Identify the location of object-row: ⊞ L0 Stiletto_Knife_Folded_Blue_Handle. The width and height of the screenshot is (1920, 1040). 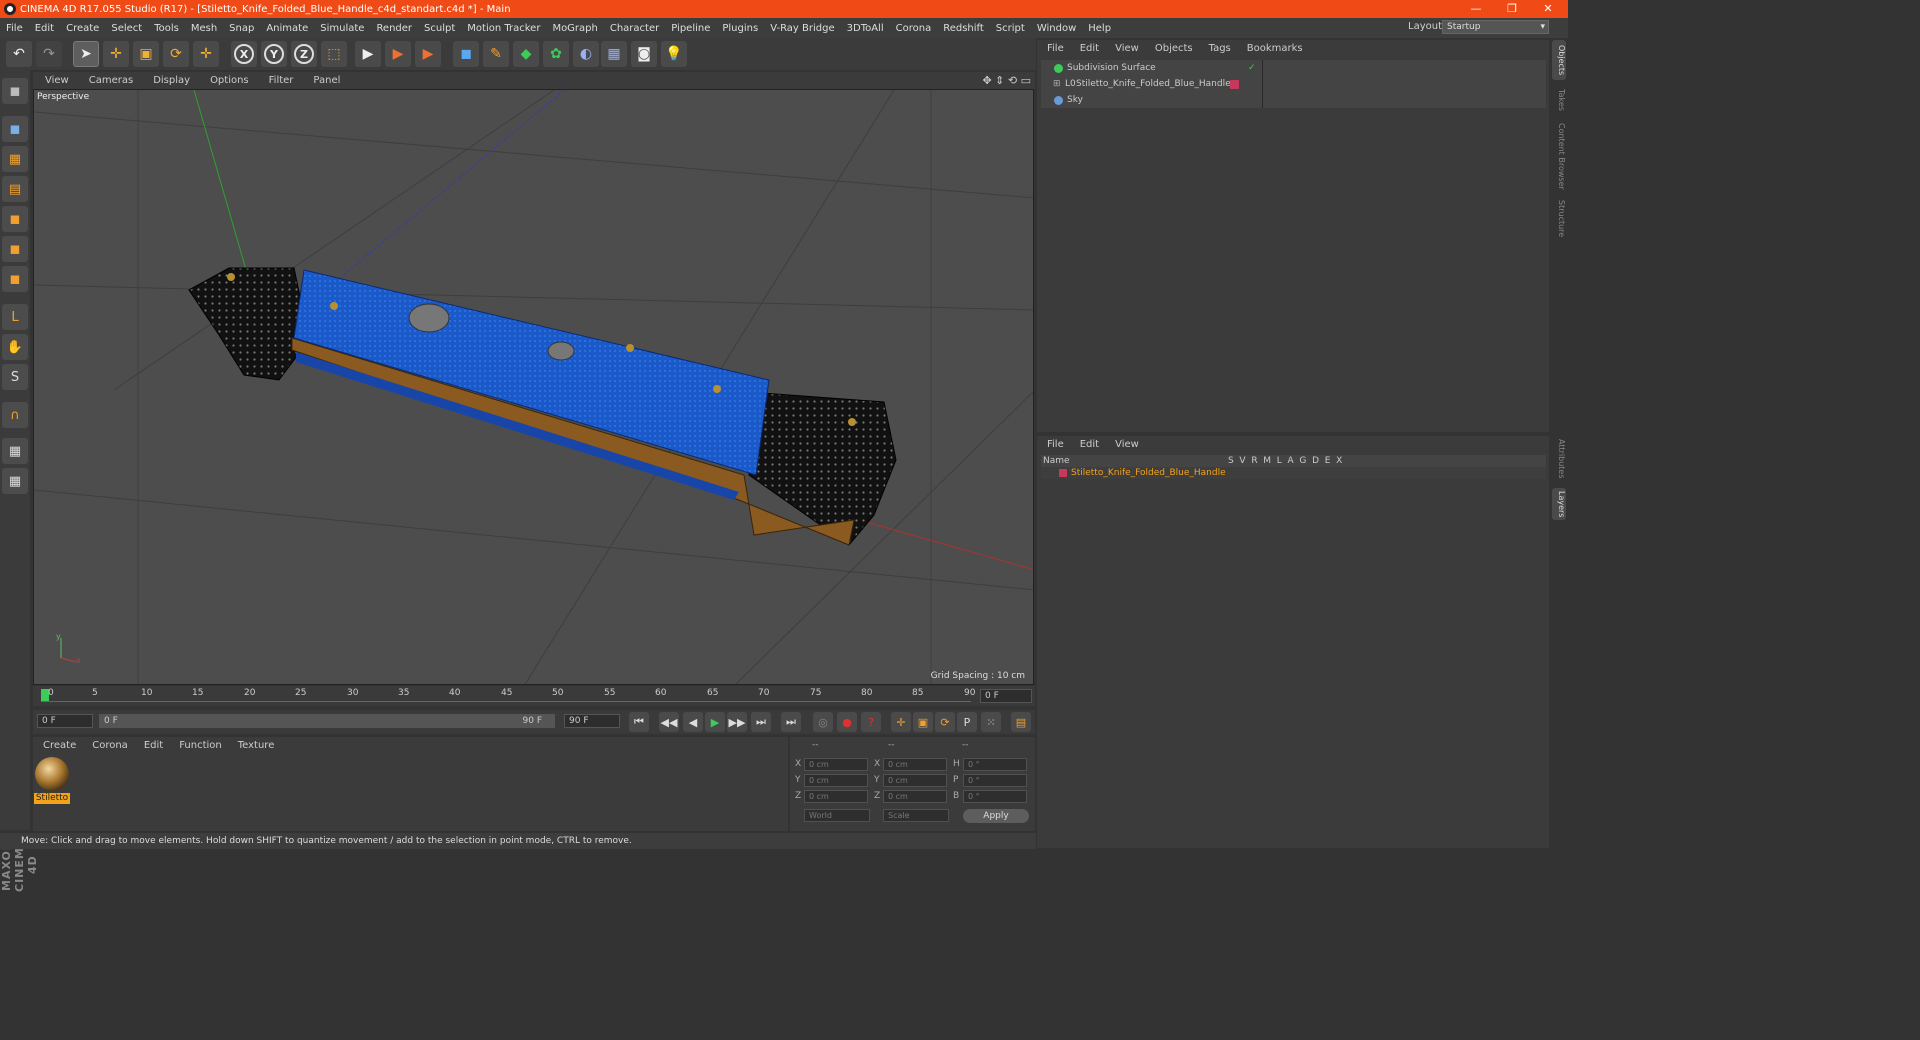
(1293, 84).